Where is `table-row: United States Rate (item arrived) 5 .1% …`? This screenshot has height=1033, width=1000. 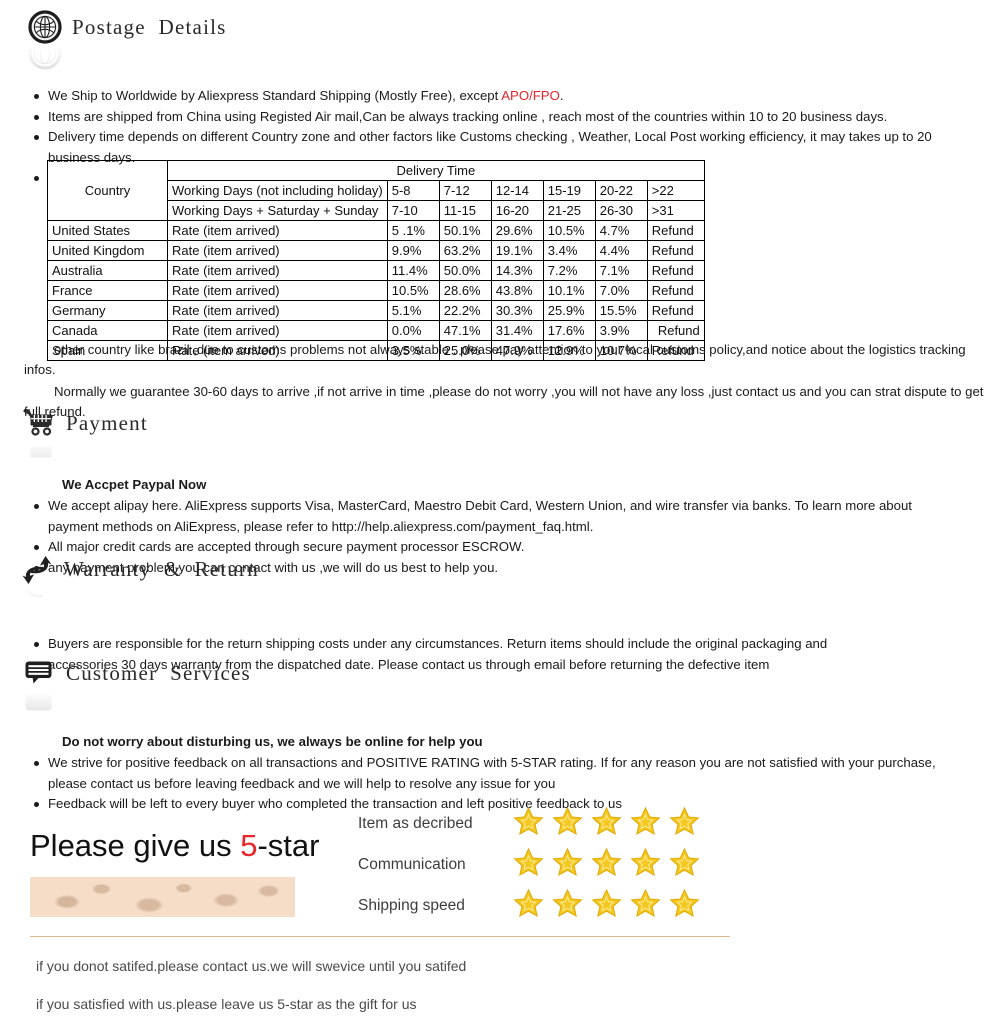 table-row: United States Rate (item arrived) 5 .1% … is located at coordinates (376, 230).